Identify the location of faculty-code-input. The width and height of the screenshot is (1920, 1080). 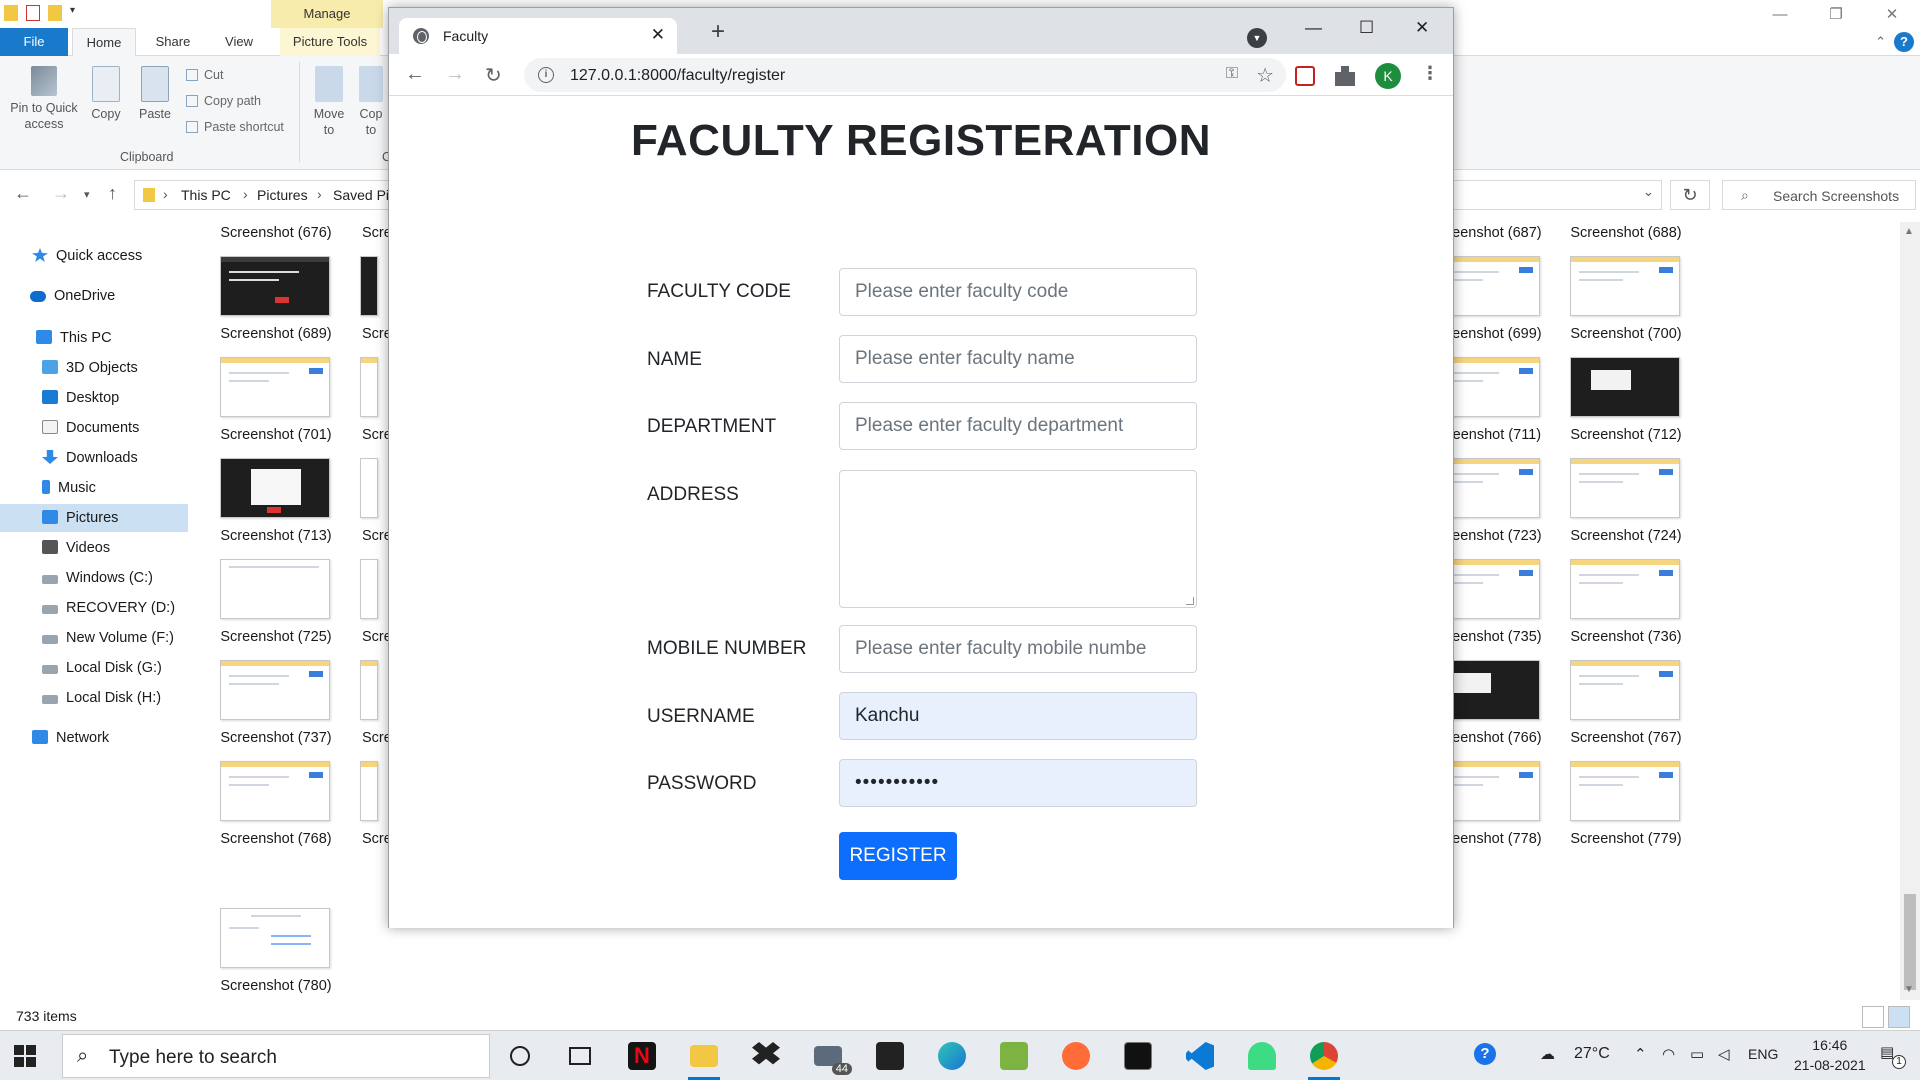
(1018, 292).